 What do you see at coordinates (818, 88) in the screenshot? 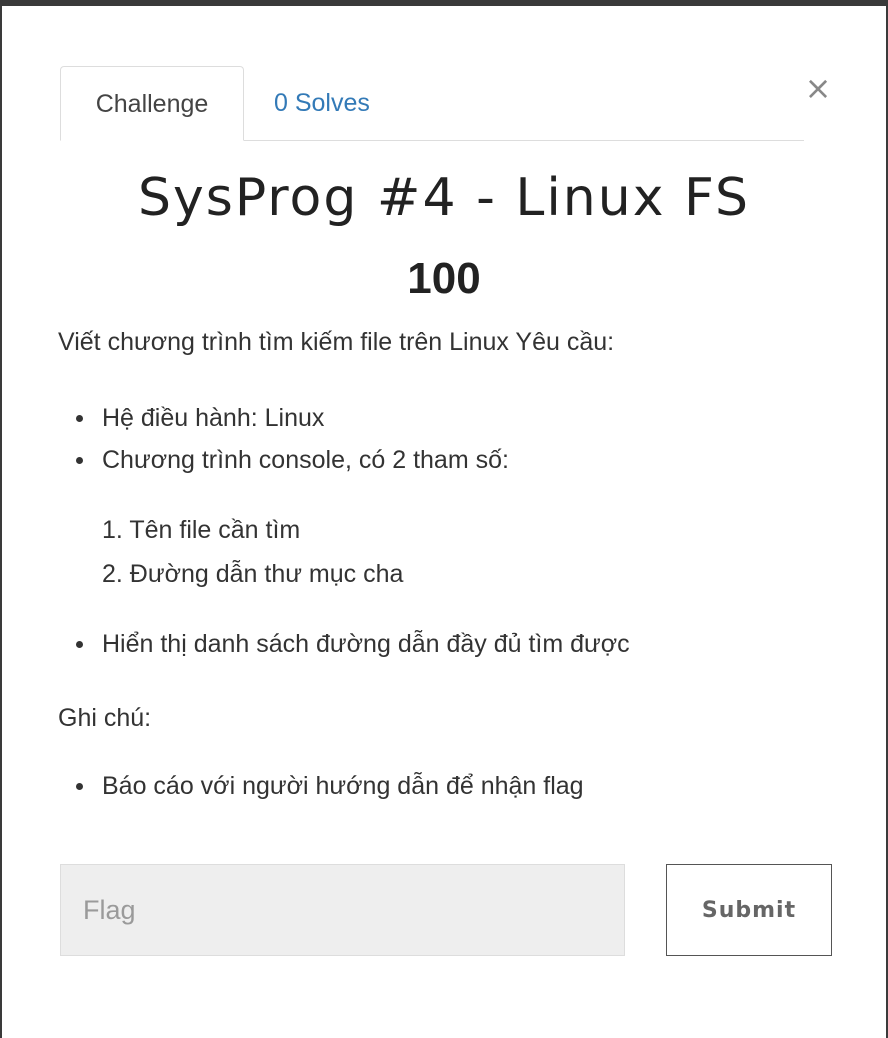
I see `close-icon: ×` at bounding box center [818, 88].